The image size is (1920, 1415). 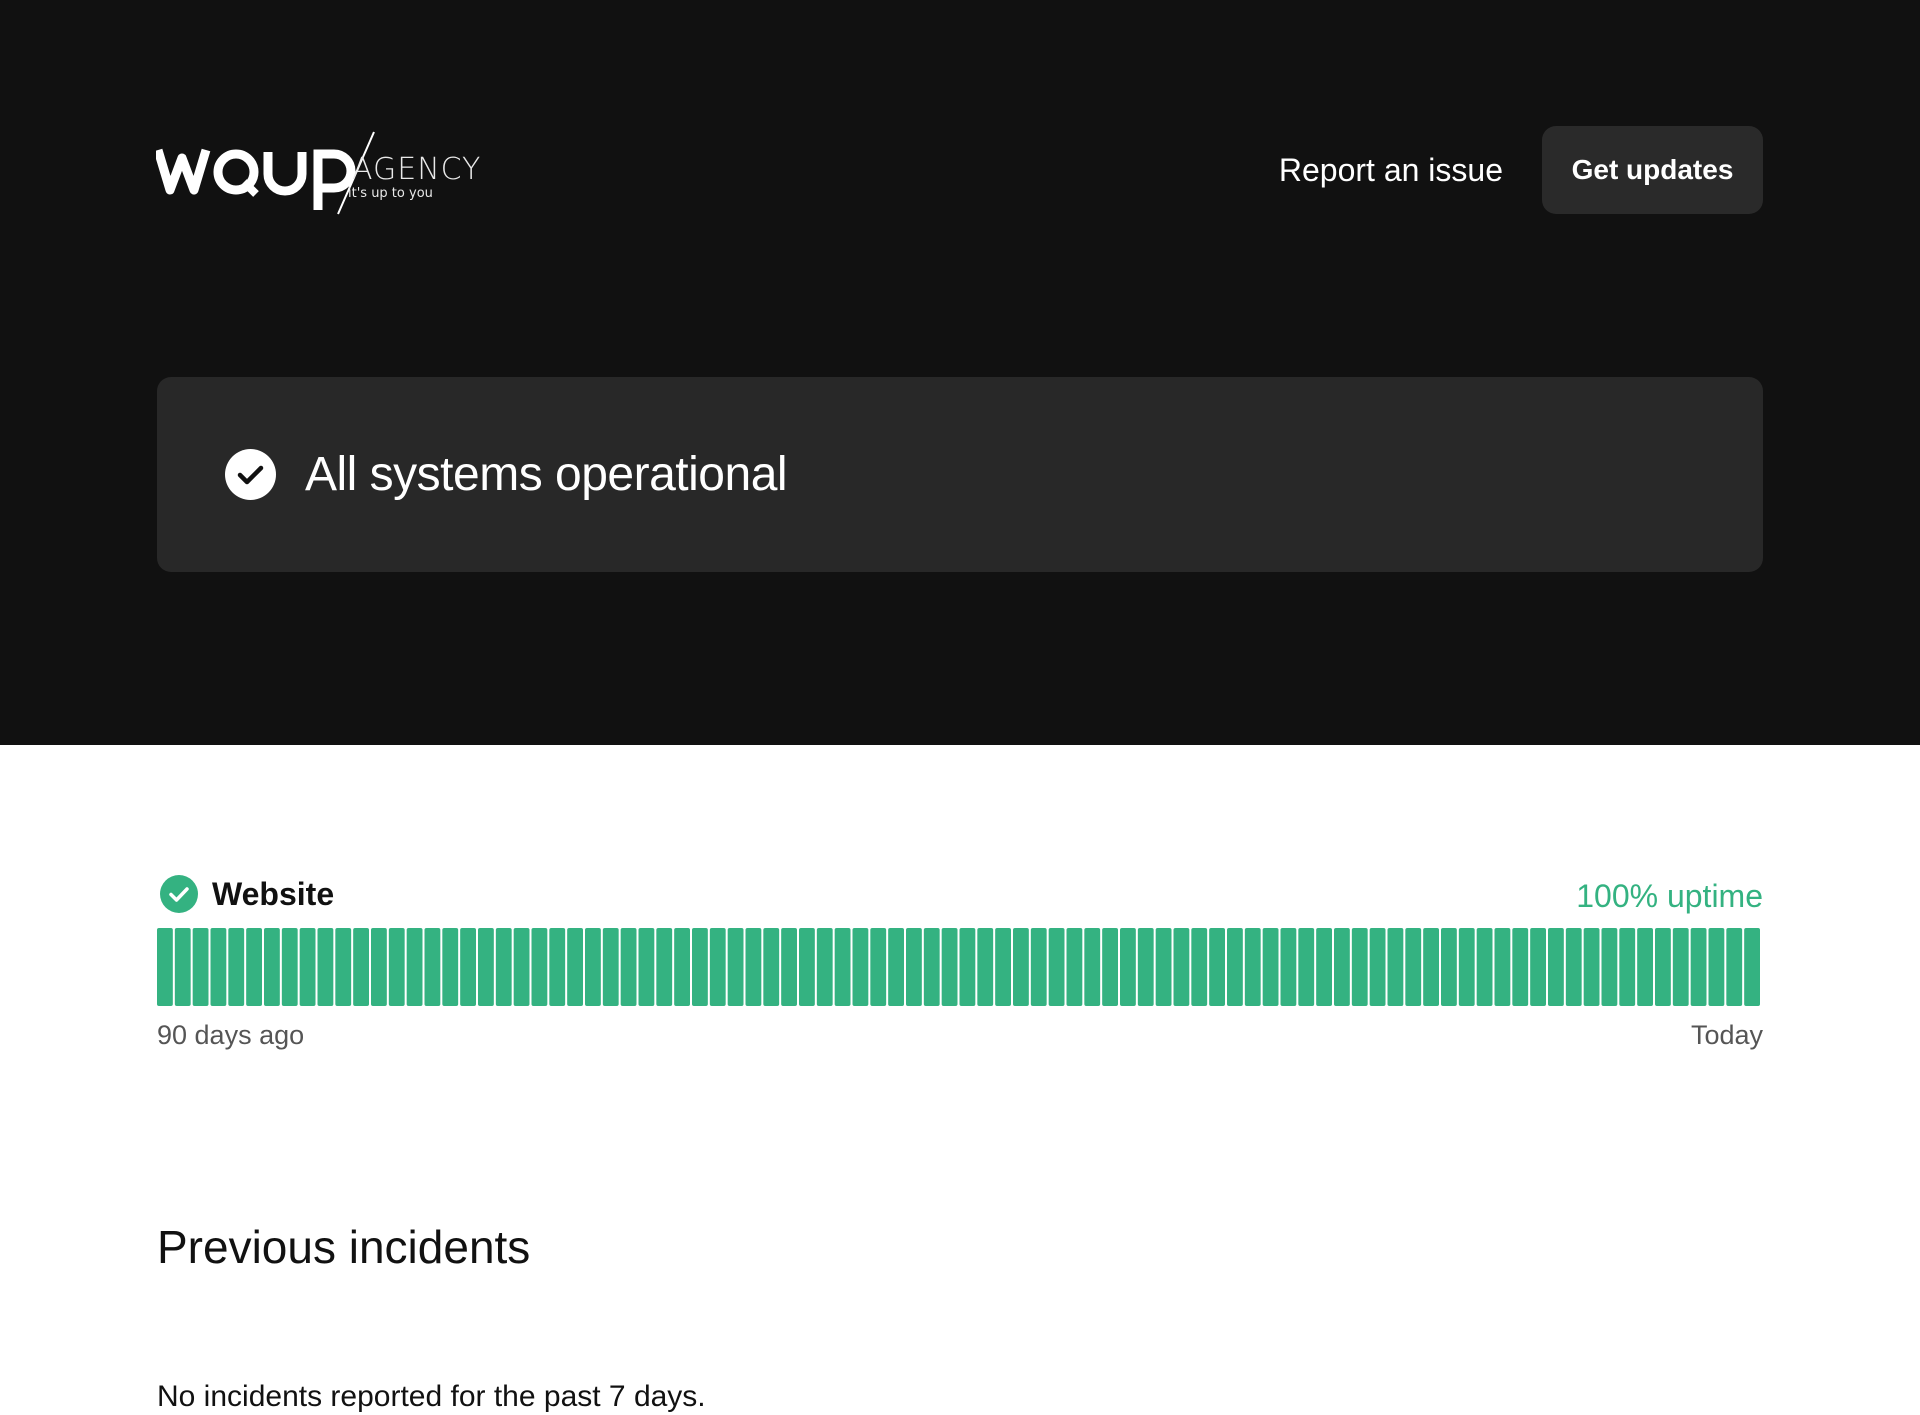 What do you see at coordinates (960, 894) in the screenshot?
I see `component-header: Website 100% uptime` at bounding box center [960, 894].